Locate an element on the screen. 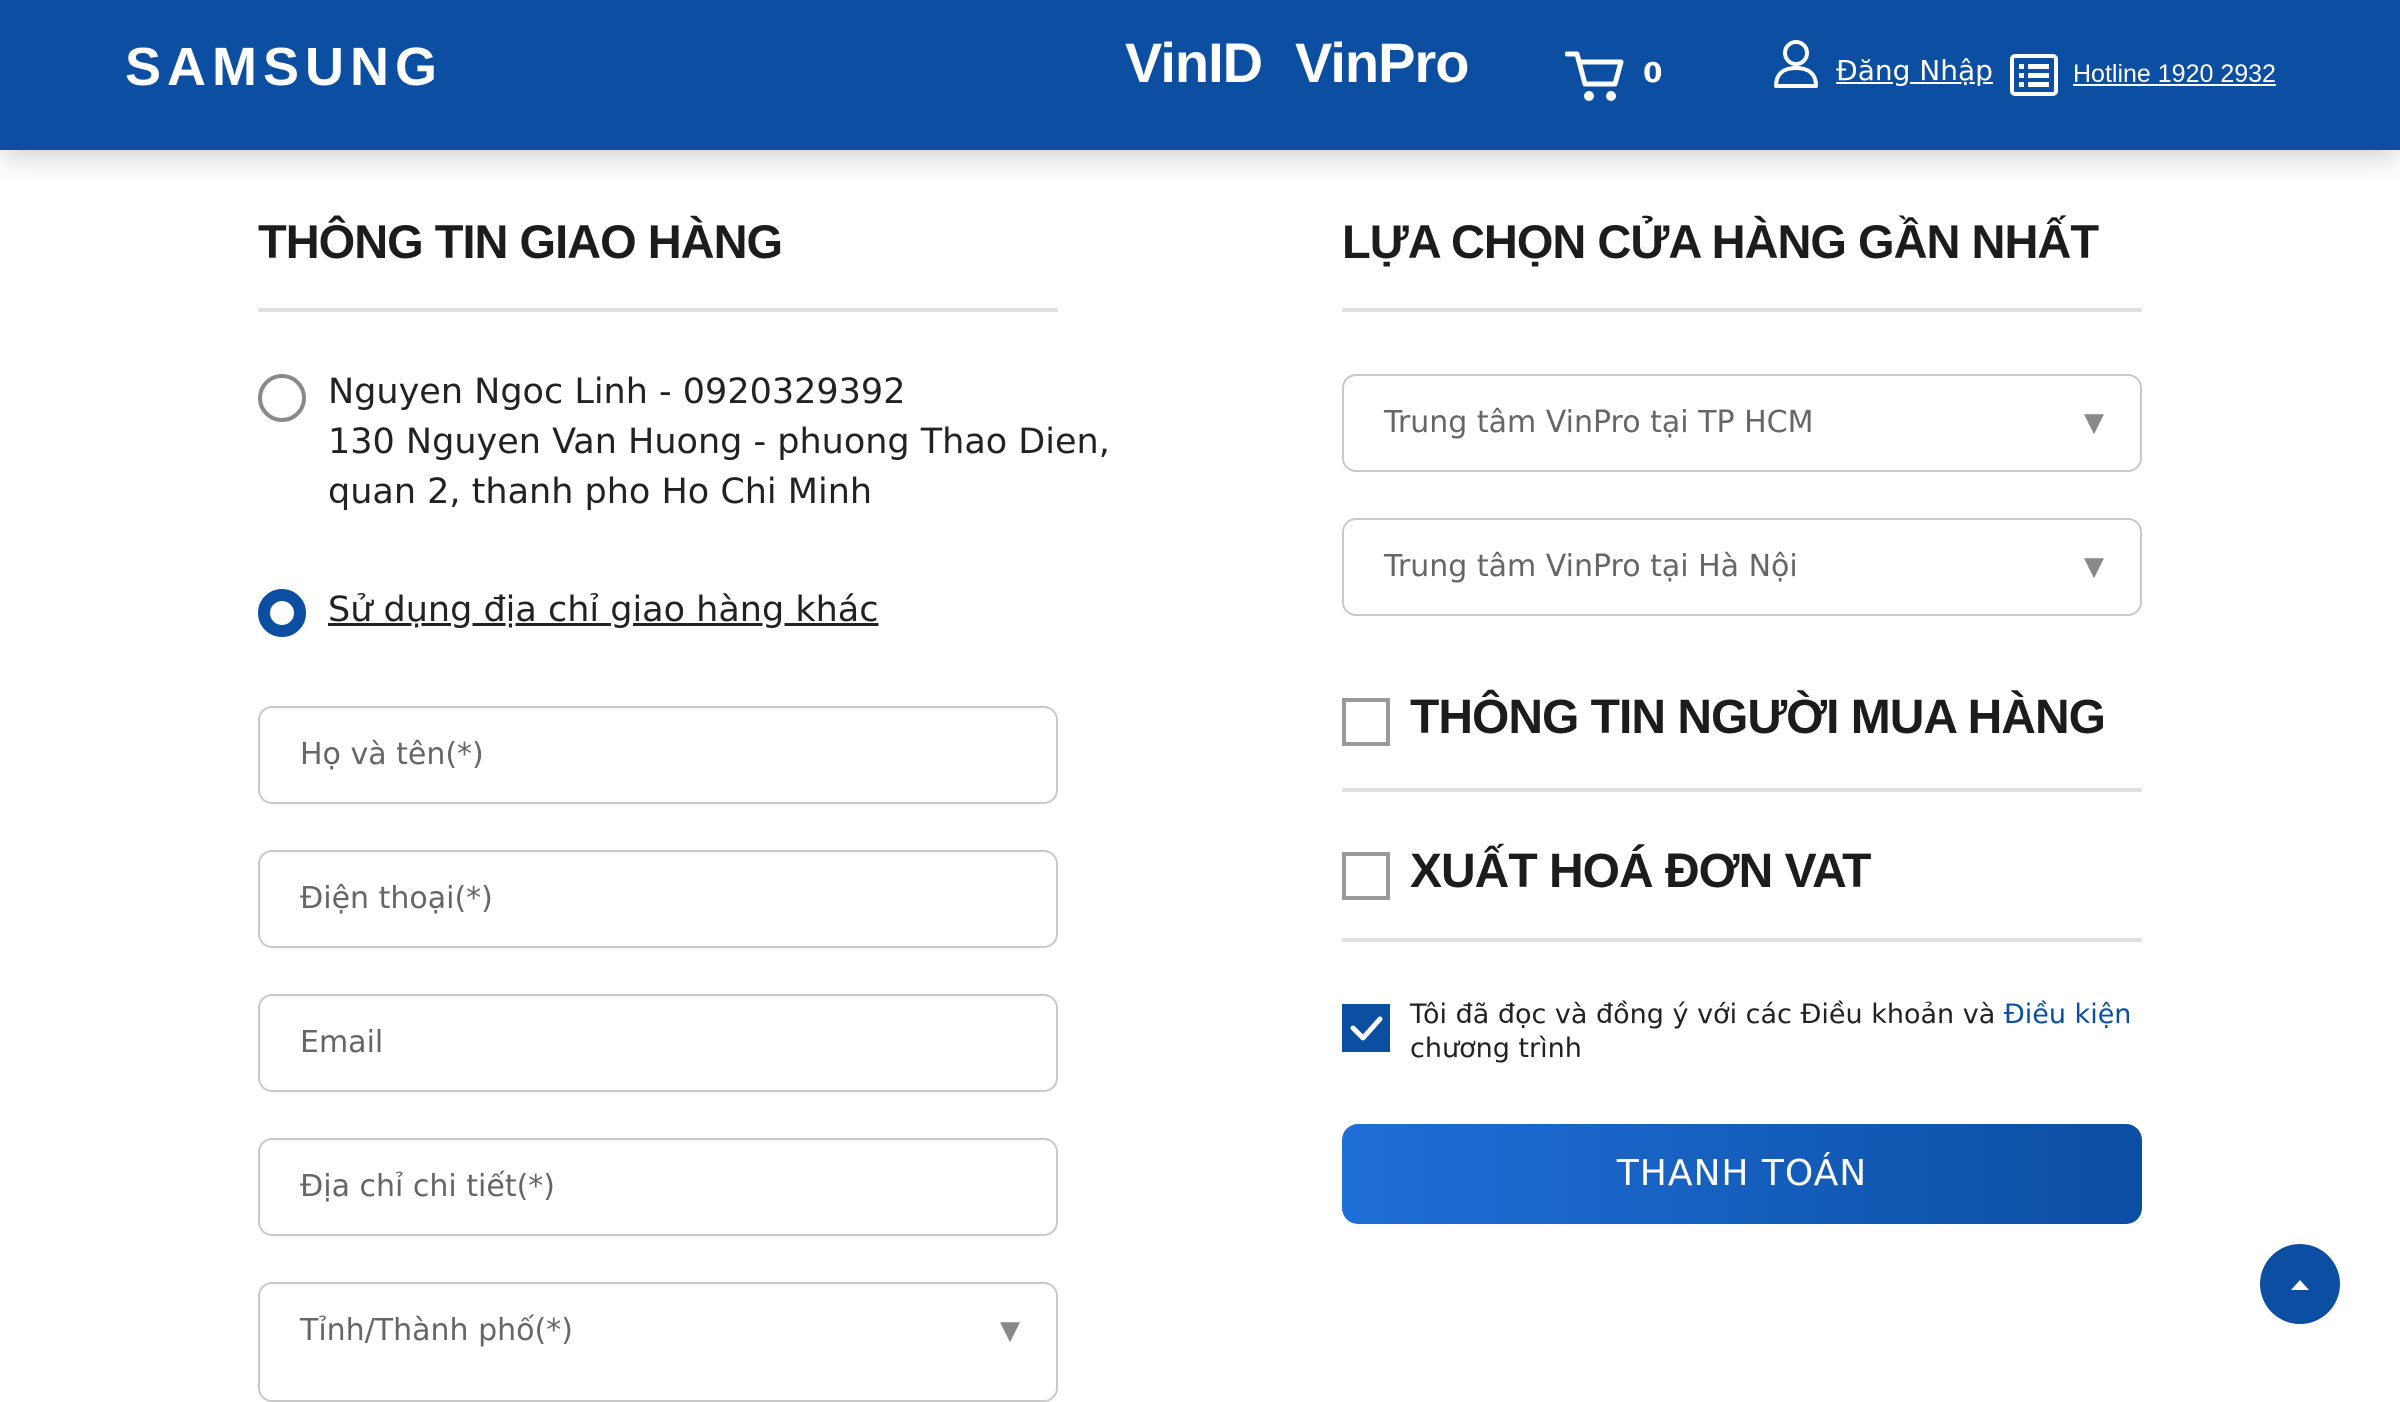  saved-address-city: quan 2, thanh pho Ho Chi Minh is located at coordinates (600, 492).